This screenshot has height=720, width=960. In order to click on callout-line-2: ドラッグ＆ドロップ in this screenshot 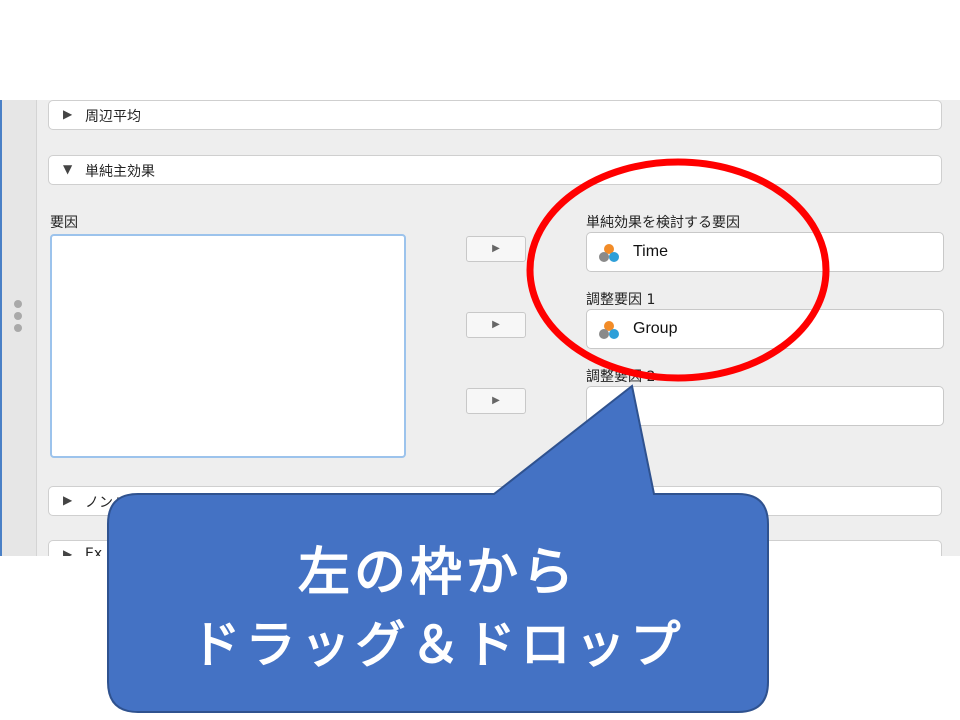, I will do `click(438, 645)`.